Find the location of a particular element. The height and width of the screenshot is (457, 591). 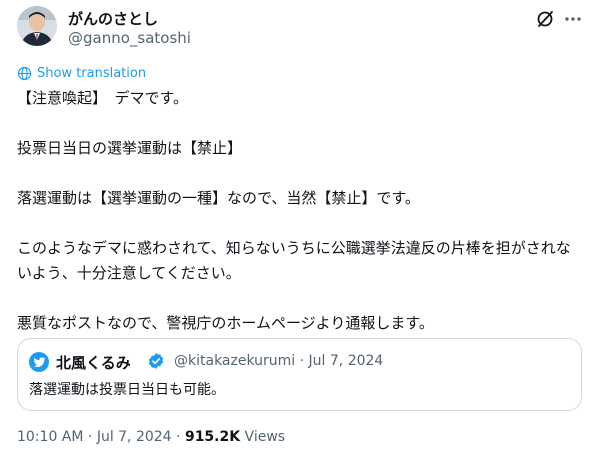

quoted-date: Jul 7, 2024 is located at coordinates (346, 361).